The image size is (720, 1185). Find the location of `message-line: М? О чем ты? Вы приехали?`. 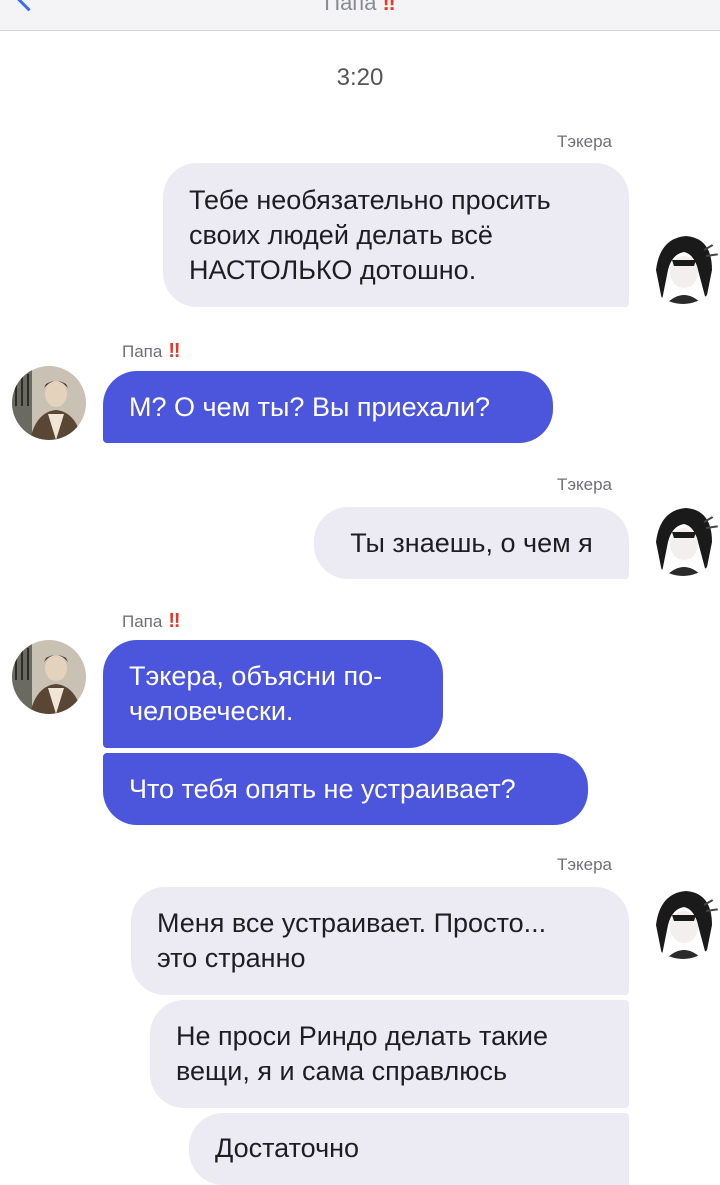

message-line: М? О чем ты? Вы приехали? is located at coordinates (310, 406).